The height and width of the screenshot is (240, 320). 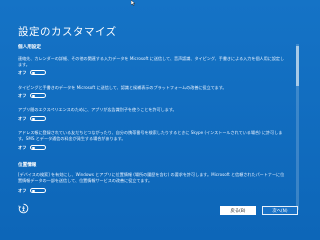 What do you see at coordinates (297, 66) in the screenshot?
I see `scrollbar-thumb` at bounding box center [297, 66].